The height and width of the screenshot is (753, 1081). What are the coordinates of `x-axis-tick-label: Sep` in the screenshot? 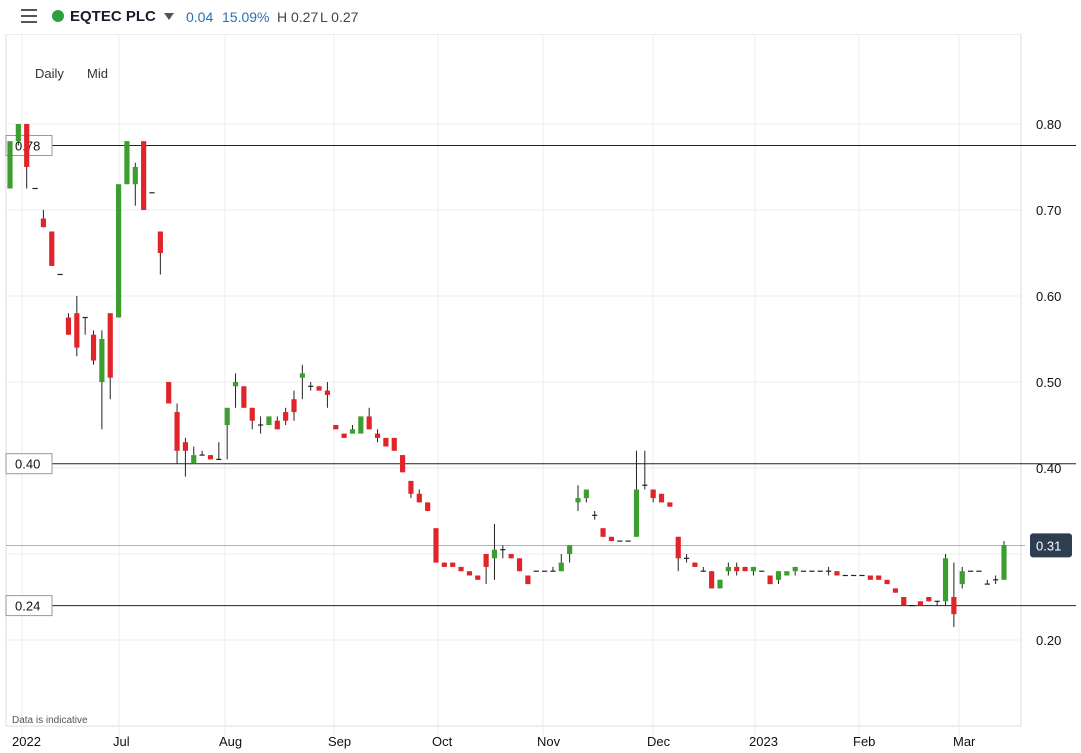 It's located at (339, 741).